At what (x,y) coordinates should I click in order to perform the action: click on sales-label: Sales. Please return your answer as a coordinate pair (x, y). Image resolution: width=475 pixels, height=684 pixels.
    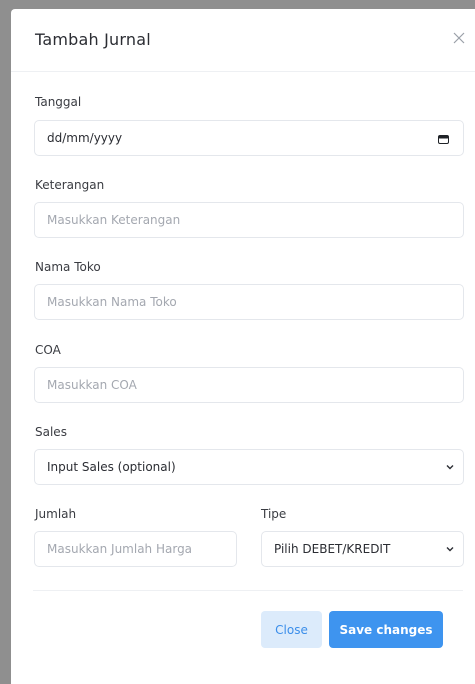
    Looking at the image, I should click on (51, 432).